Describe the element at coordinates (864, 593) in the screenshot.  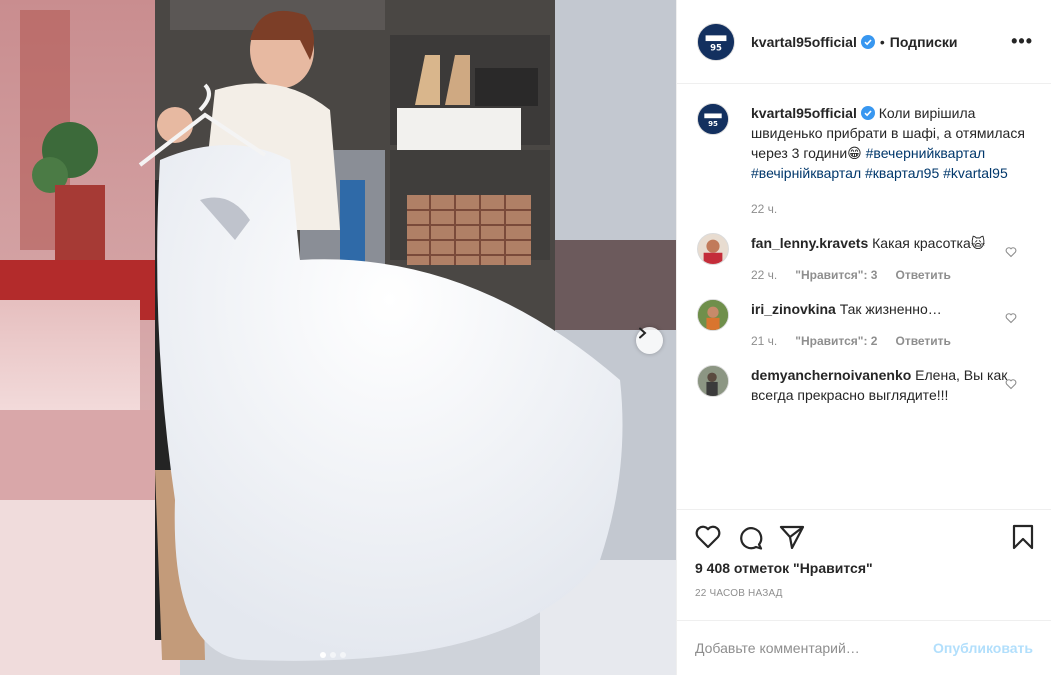
I see `posted-time: 22 часов назад` at that location.